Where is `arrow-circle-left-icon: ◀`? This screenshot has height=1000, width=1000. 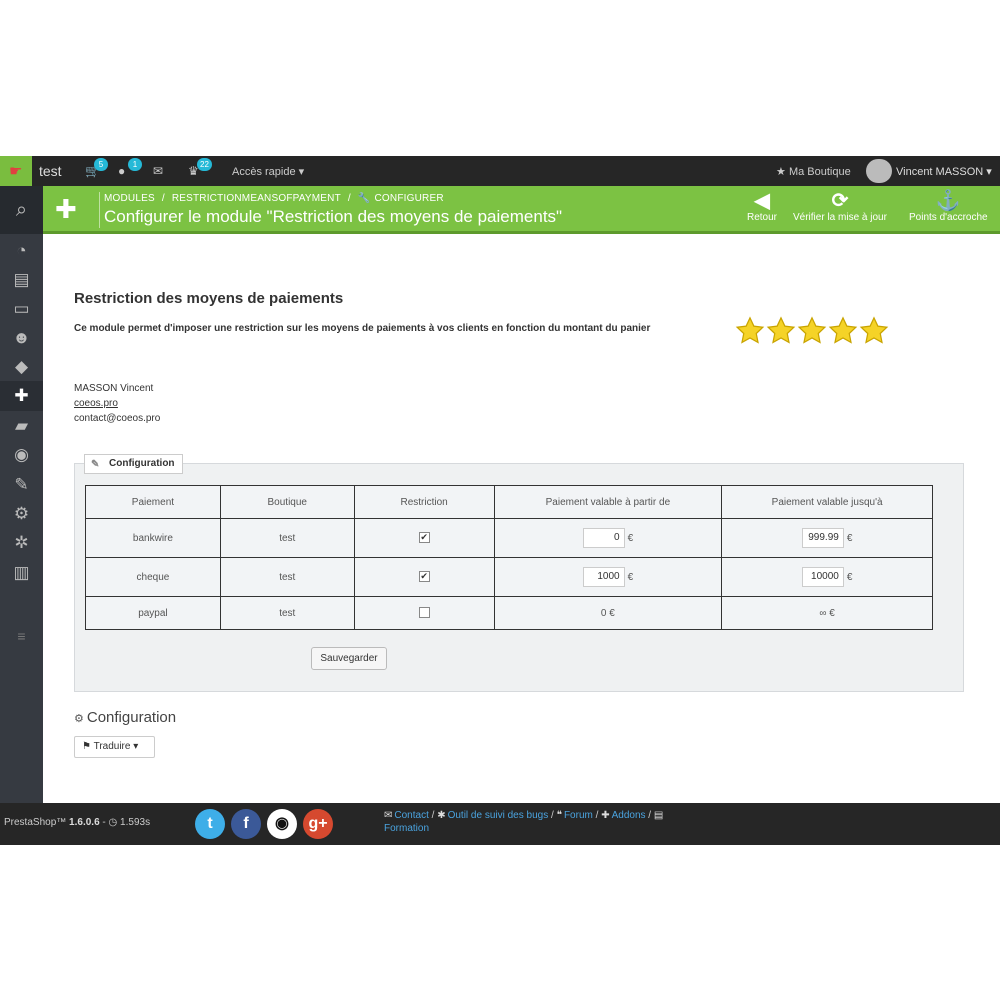 arrow-circle-left-icon: ◀ is located at coordinates (762, 201).